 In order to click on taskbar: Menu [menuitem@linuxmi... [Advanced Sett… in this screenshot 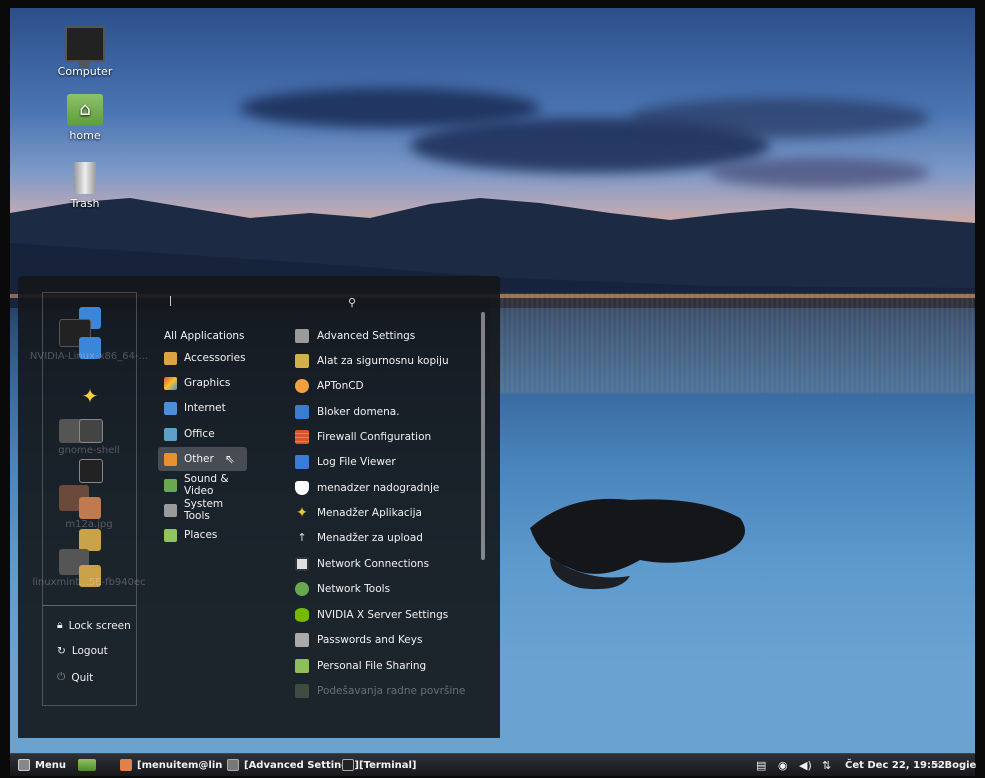, I will do `click(493, 764)`.